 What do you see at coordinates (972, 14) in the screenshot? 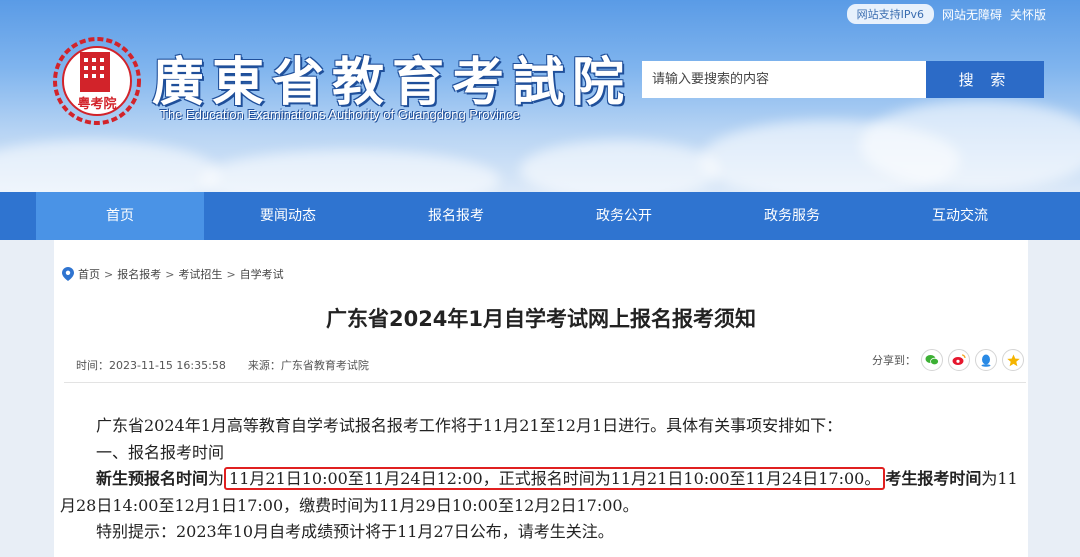
I see `accessibility-link: 网站无障碍` at bounding box center [972, 14].